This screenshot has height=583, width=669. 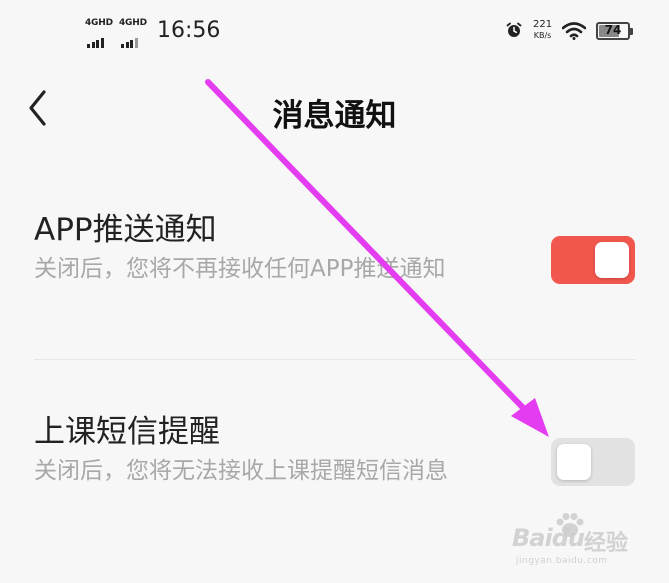 I want to click on battery-level: 74, so click(x=613, y=30).